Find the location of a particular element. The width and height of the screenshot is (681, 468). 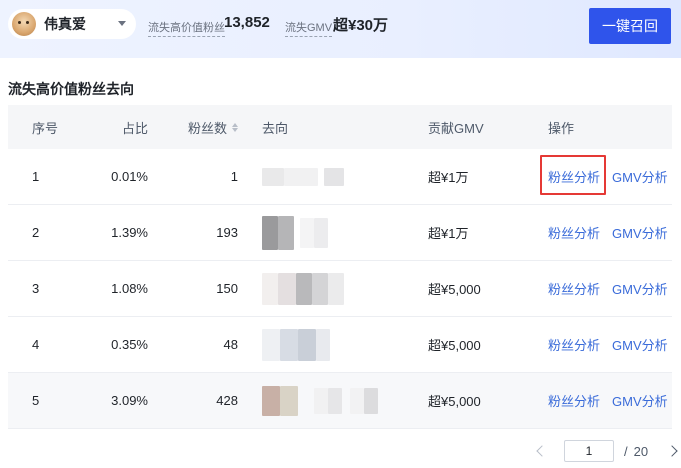

lost-fans-value: 13,852 is located at coordinates (247, 22).